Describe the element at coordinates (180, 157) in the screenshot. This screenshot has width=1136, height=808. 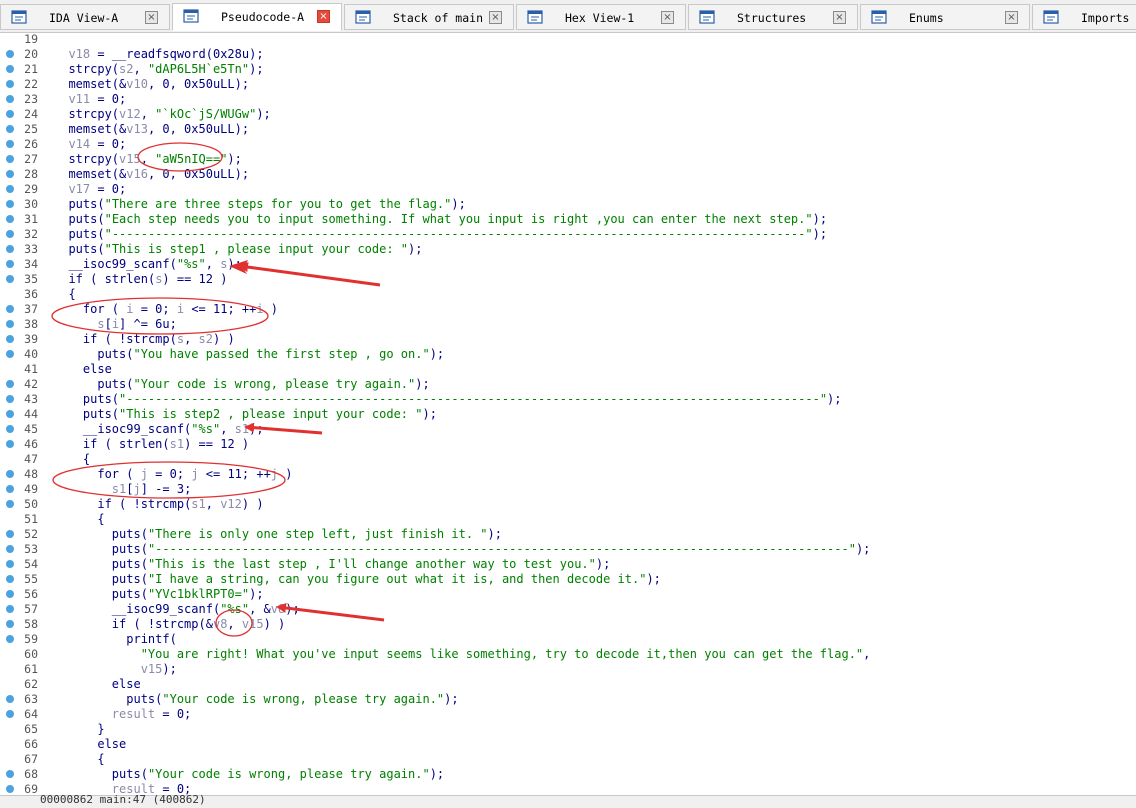
I see `circle-annotation-v15-string` at that location.